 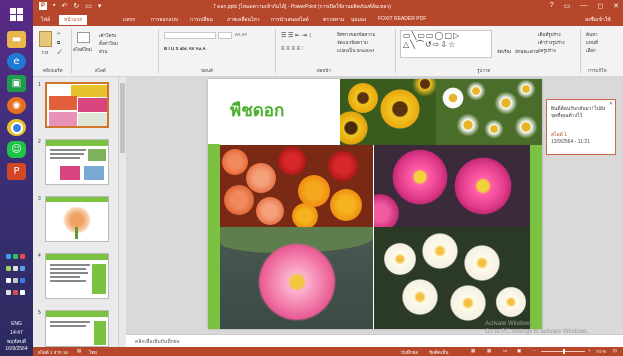 What do you see at coordinates (44, 52) in the screenshot?
I see `paste-button: วาง` at bounding box center [44, 52].